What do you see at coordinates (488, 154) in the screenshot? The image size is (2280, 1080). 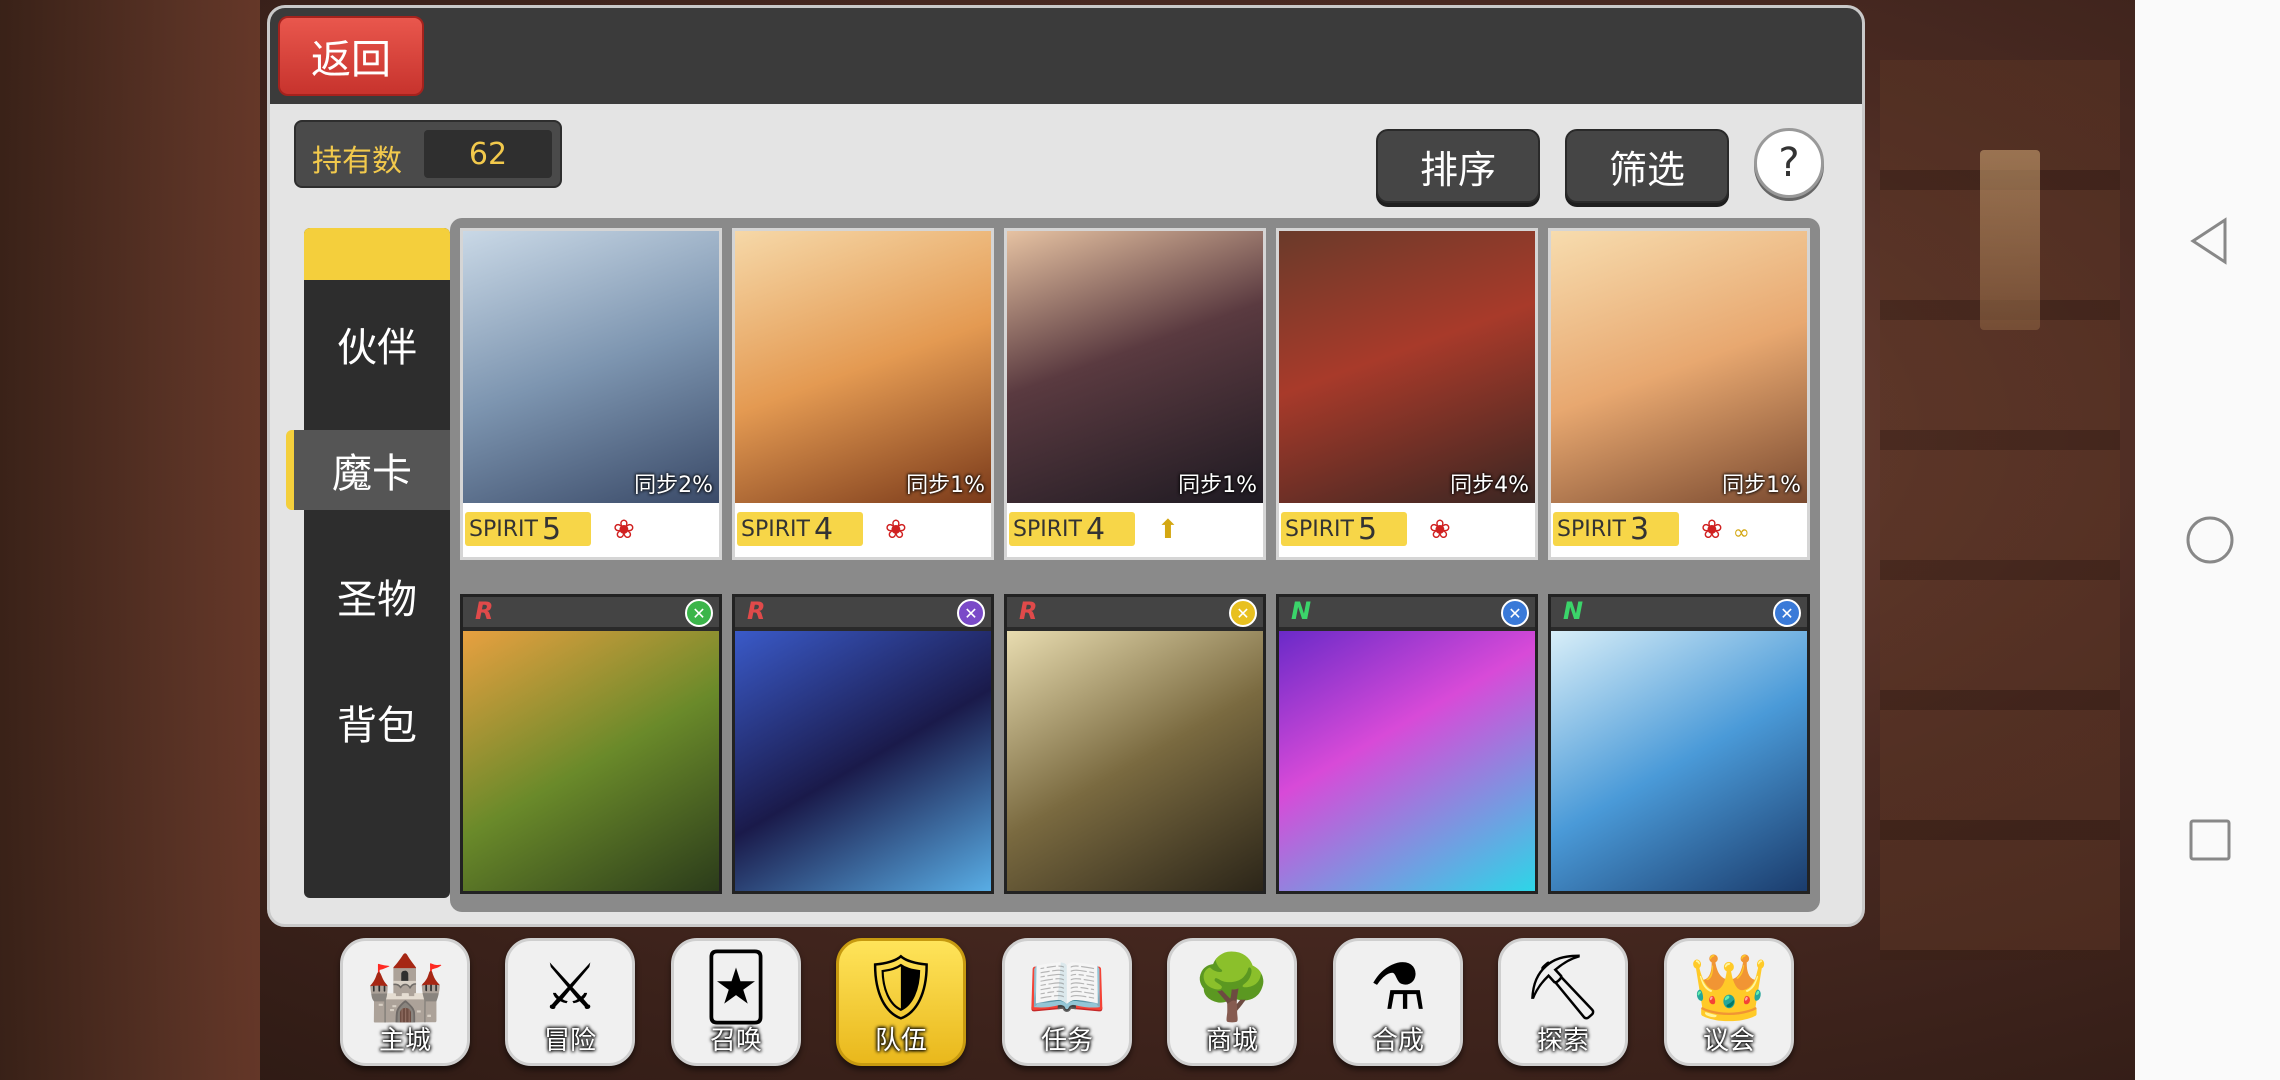 I see `holding-value: 62` at bounding box center [488, 154].